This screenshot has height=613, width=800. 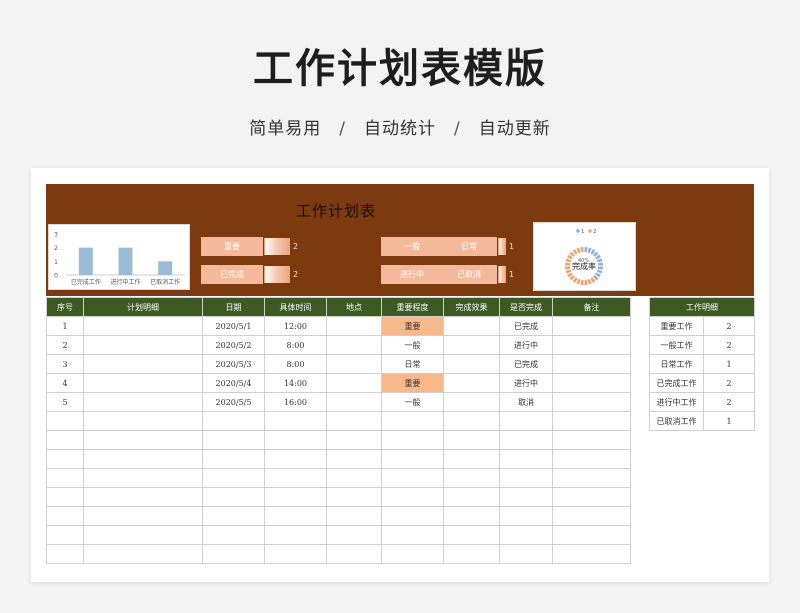 I want to click on column-header: 具体时间, so click(x=295, y=307).